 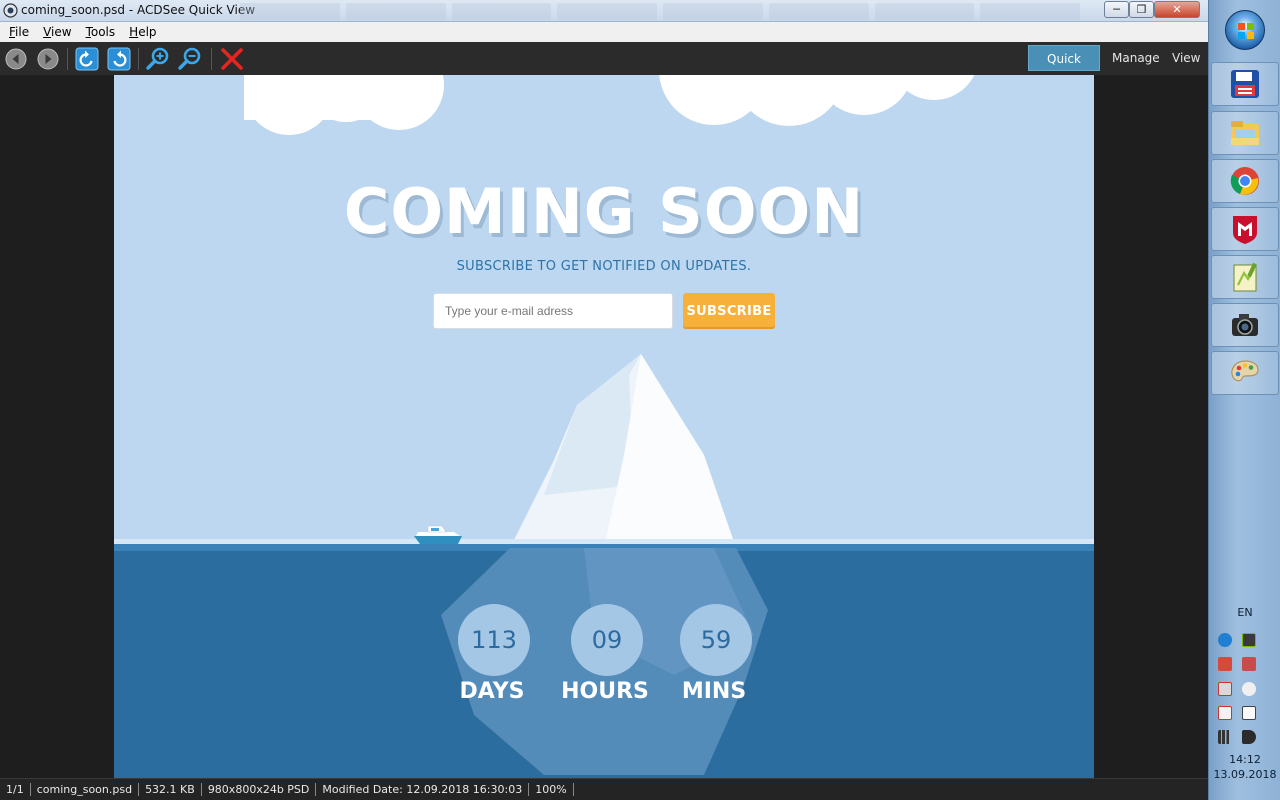 I want to click on status-modified-date: Modified Date: 12.09.2018 16:30:03, so click(x=423, y=789).